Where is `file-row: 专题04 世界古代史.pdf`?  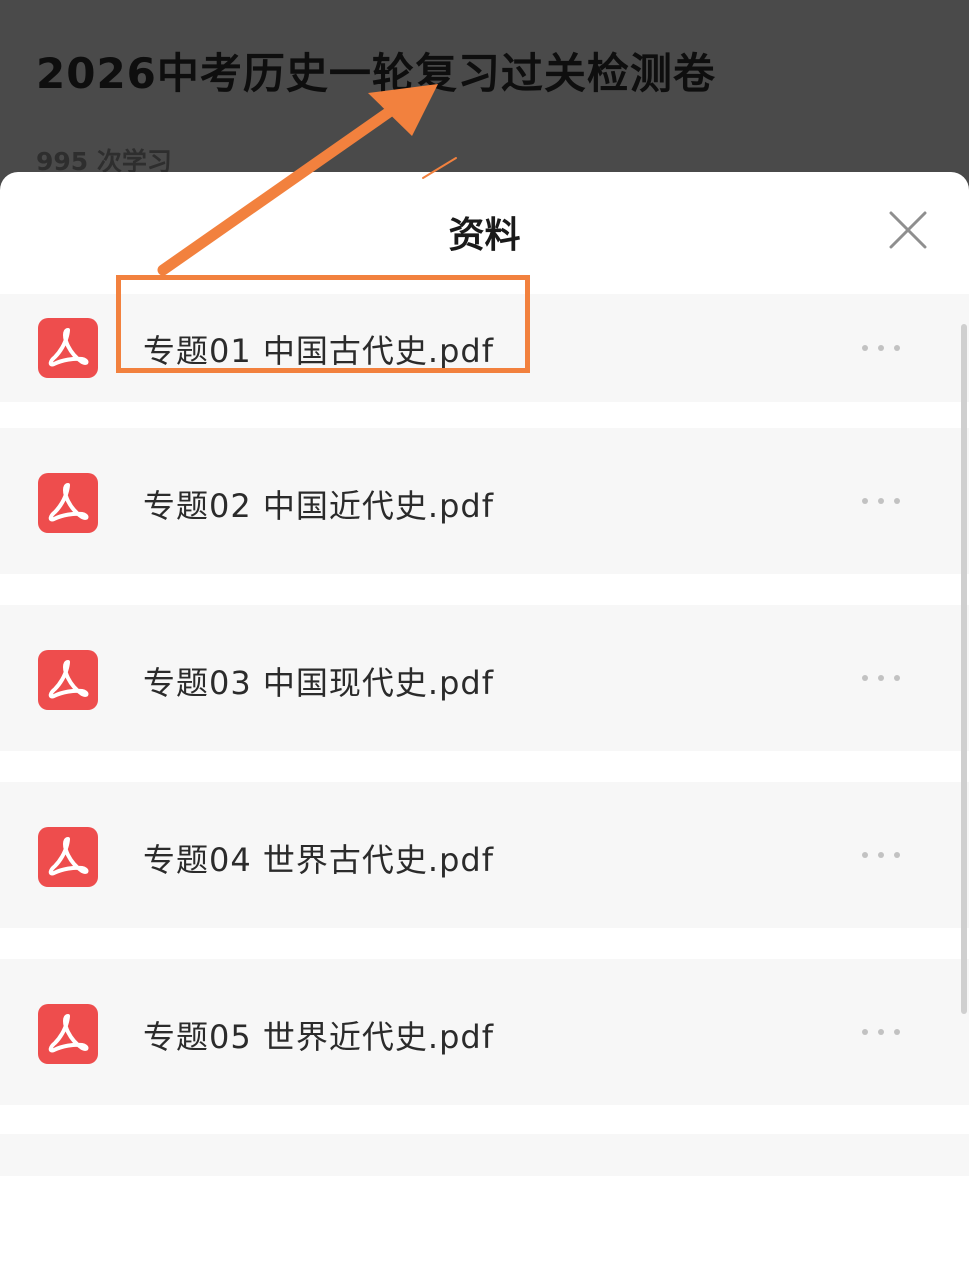
file-row: 专题04 世界古代史.pdf is located at coordinates (484, 855).